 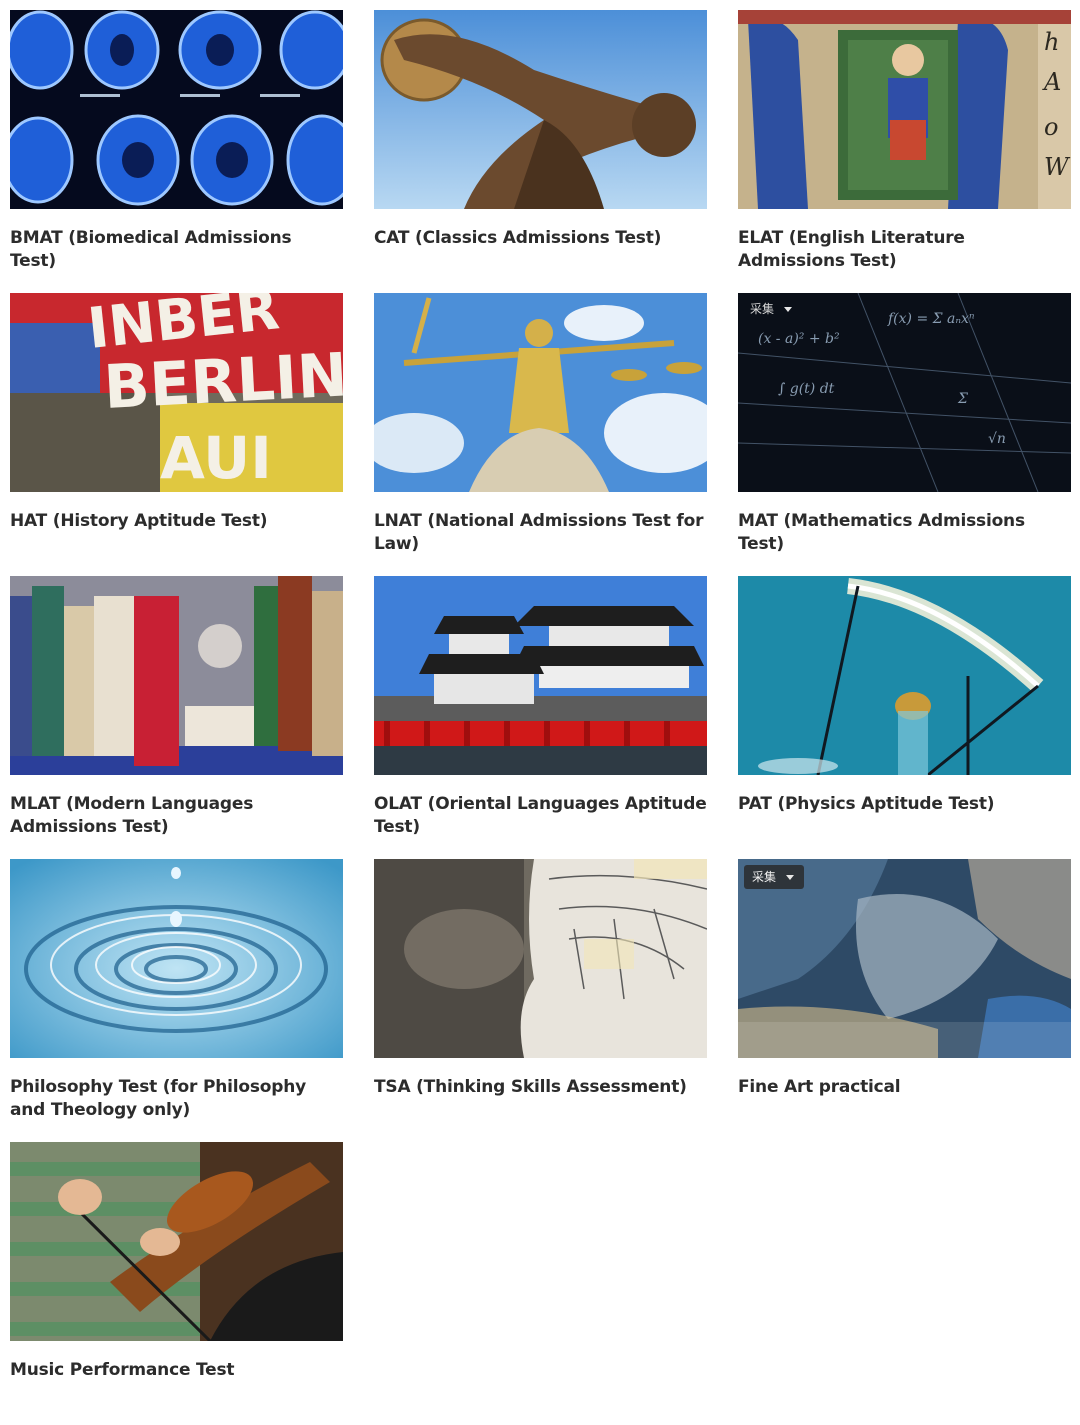 What do you see at coordinates (997, 439) in the screenshot?
I see `svg-text: √n` at bounding box center [997, 439].